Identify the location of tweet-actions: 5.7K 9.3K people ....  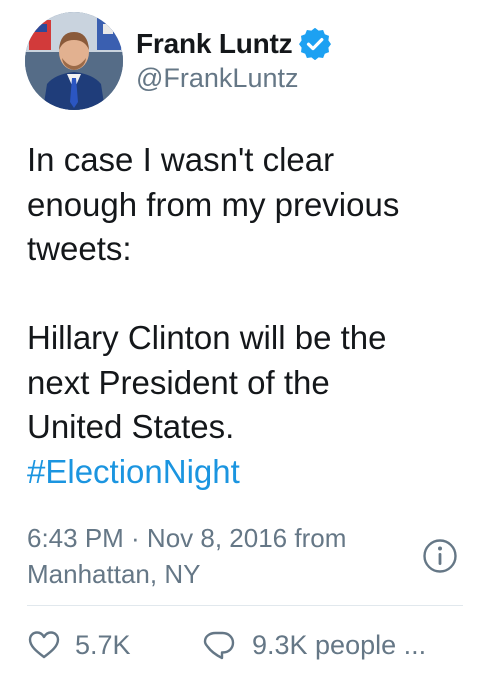
(226, 645).